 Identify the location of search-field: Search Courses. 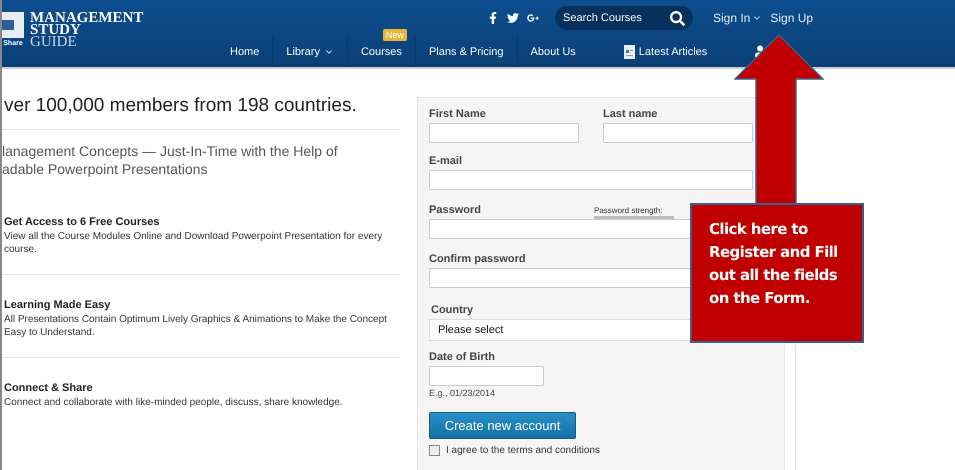
(624, 18).